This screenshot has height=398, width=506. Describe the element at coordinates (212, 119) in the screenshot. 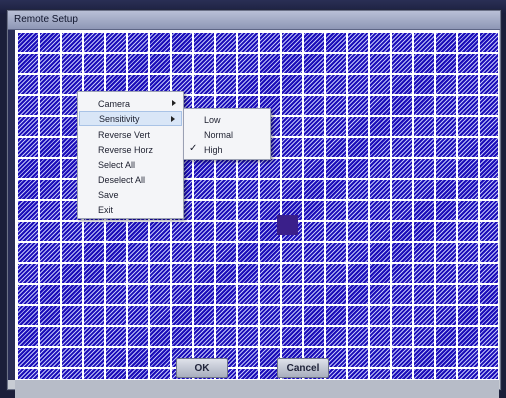

I see `submenu-item-label: Low` at that location.